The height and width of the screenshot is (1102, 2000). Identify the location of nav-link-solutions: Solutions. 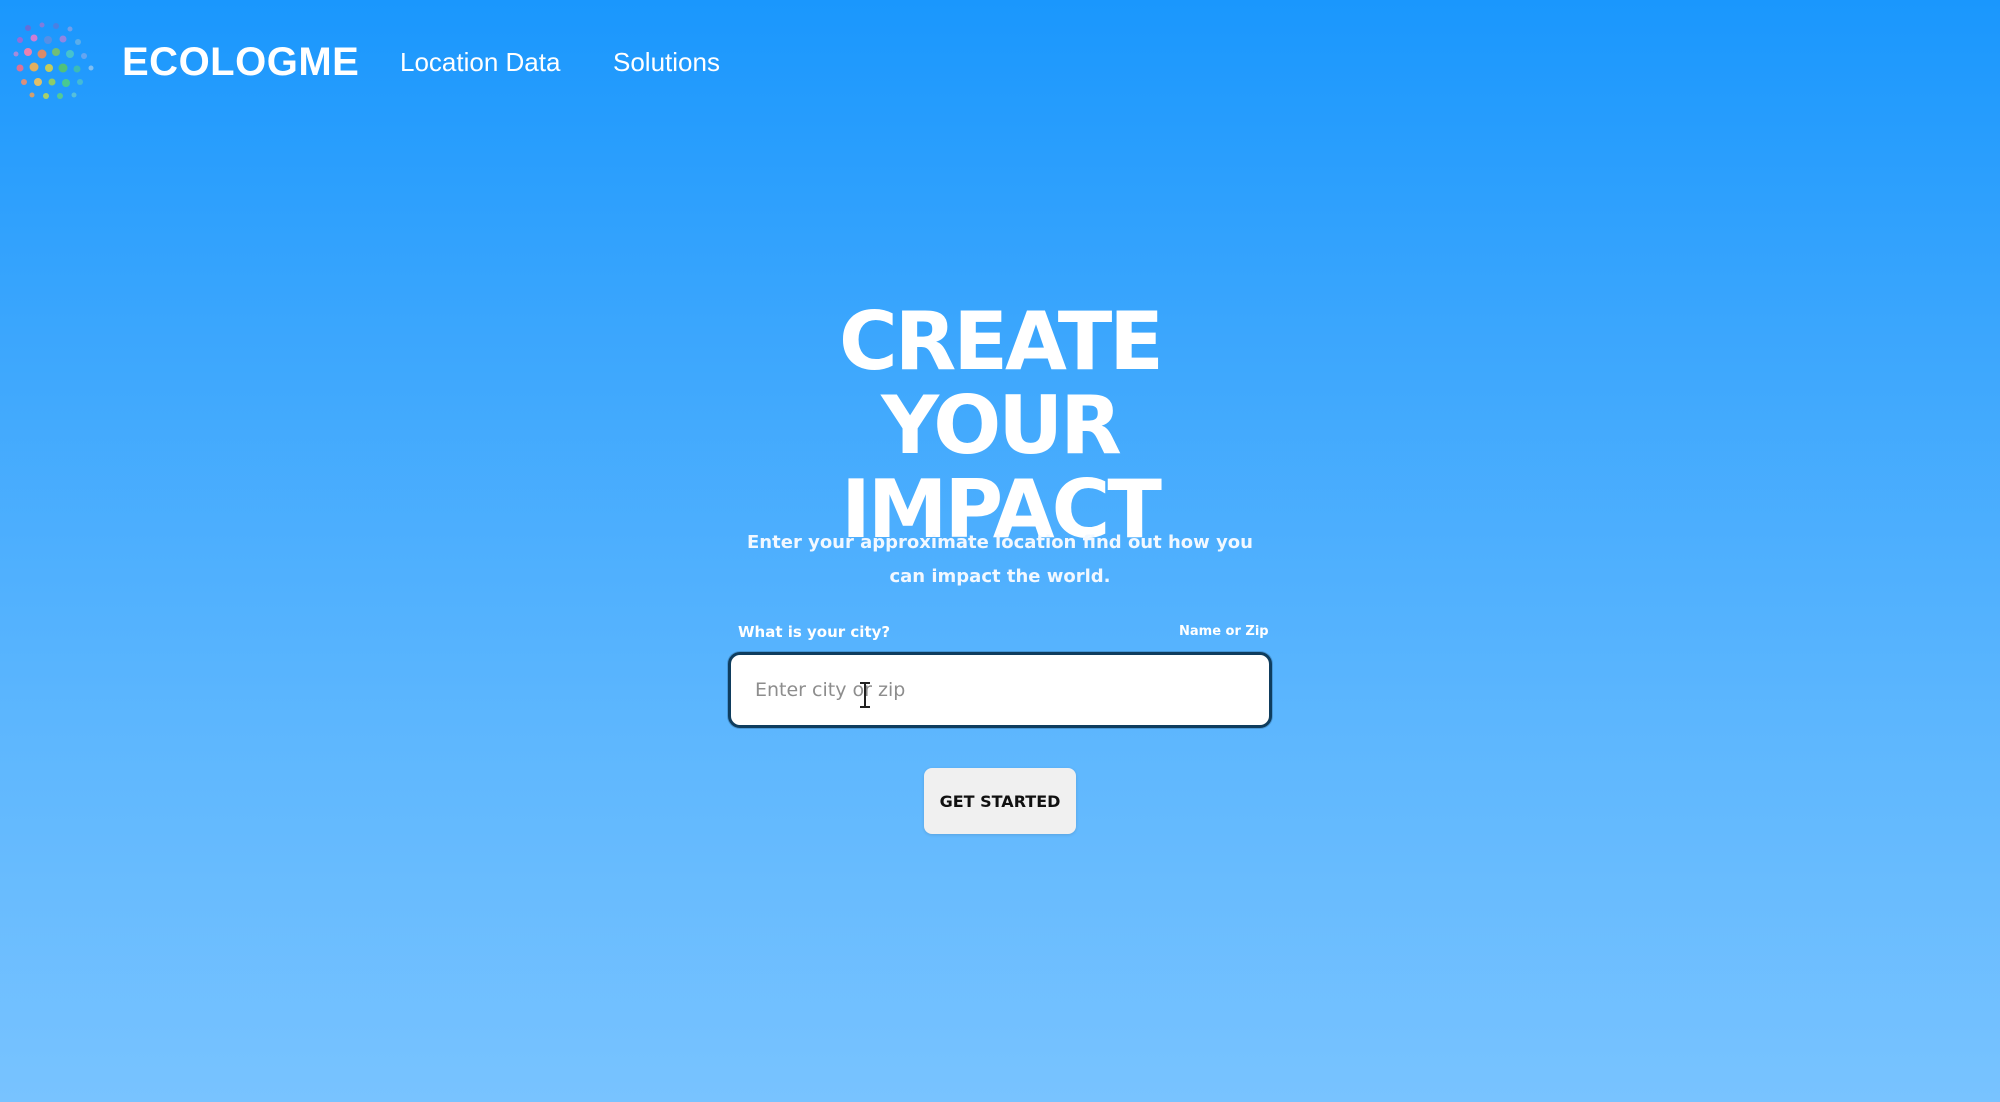
(666, 62).